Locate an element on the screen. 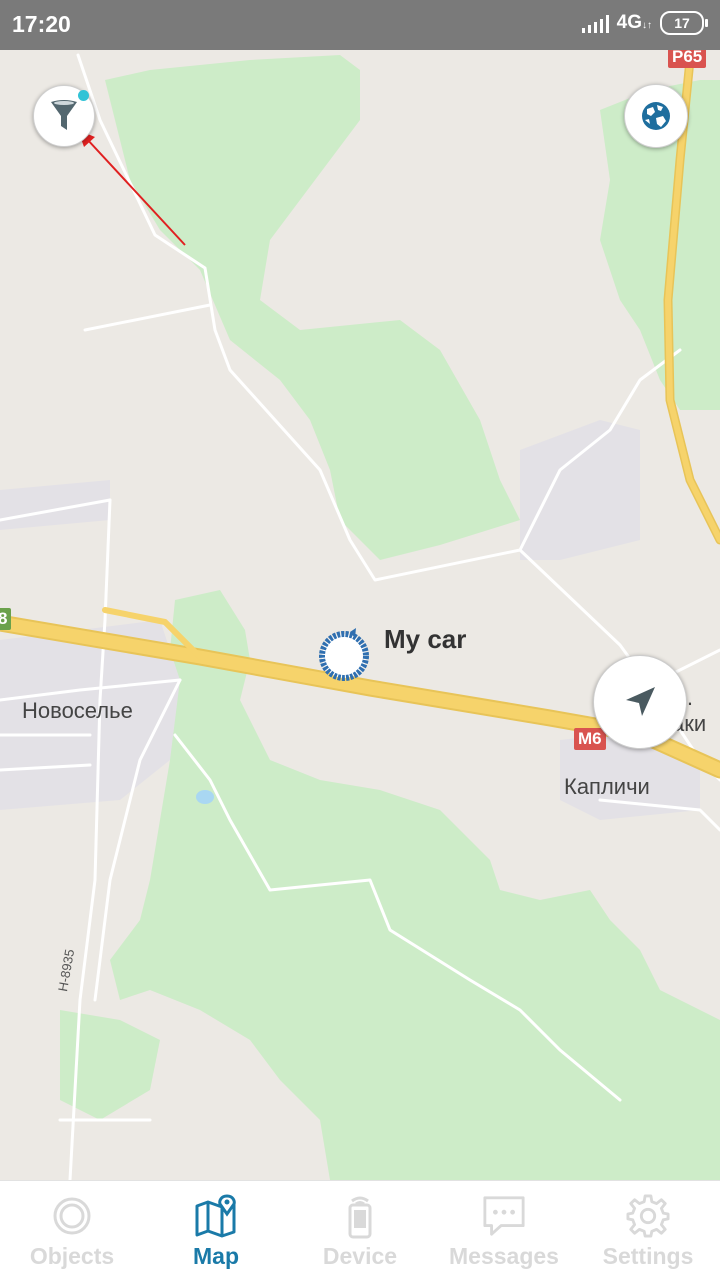 The image size is (720, 1281). nav-objects-label: Objects is located at coordinates (72, 1256).